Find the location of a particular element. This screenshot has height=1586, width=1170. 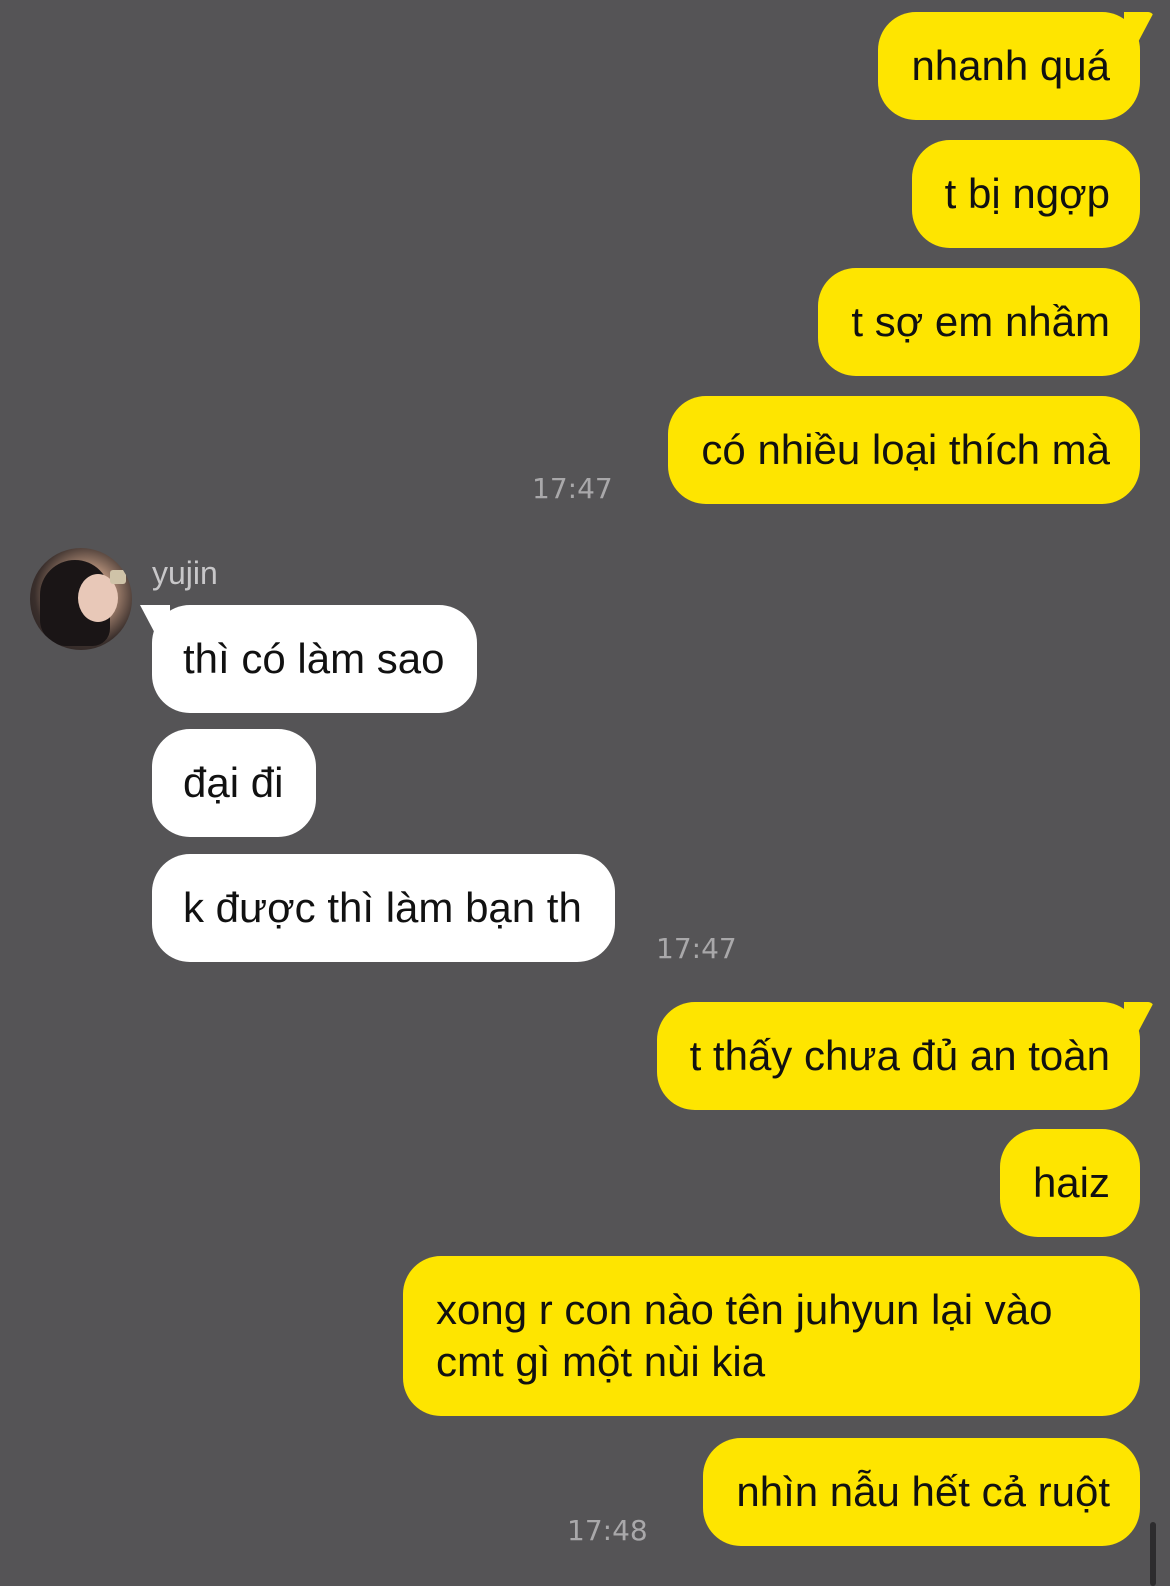

contact-avatar is located at coordinates (81, 599).